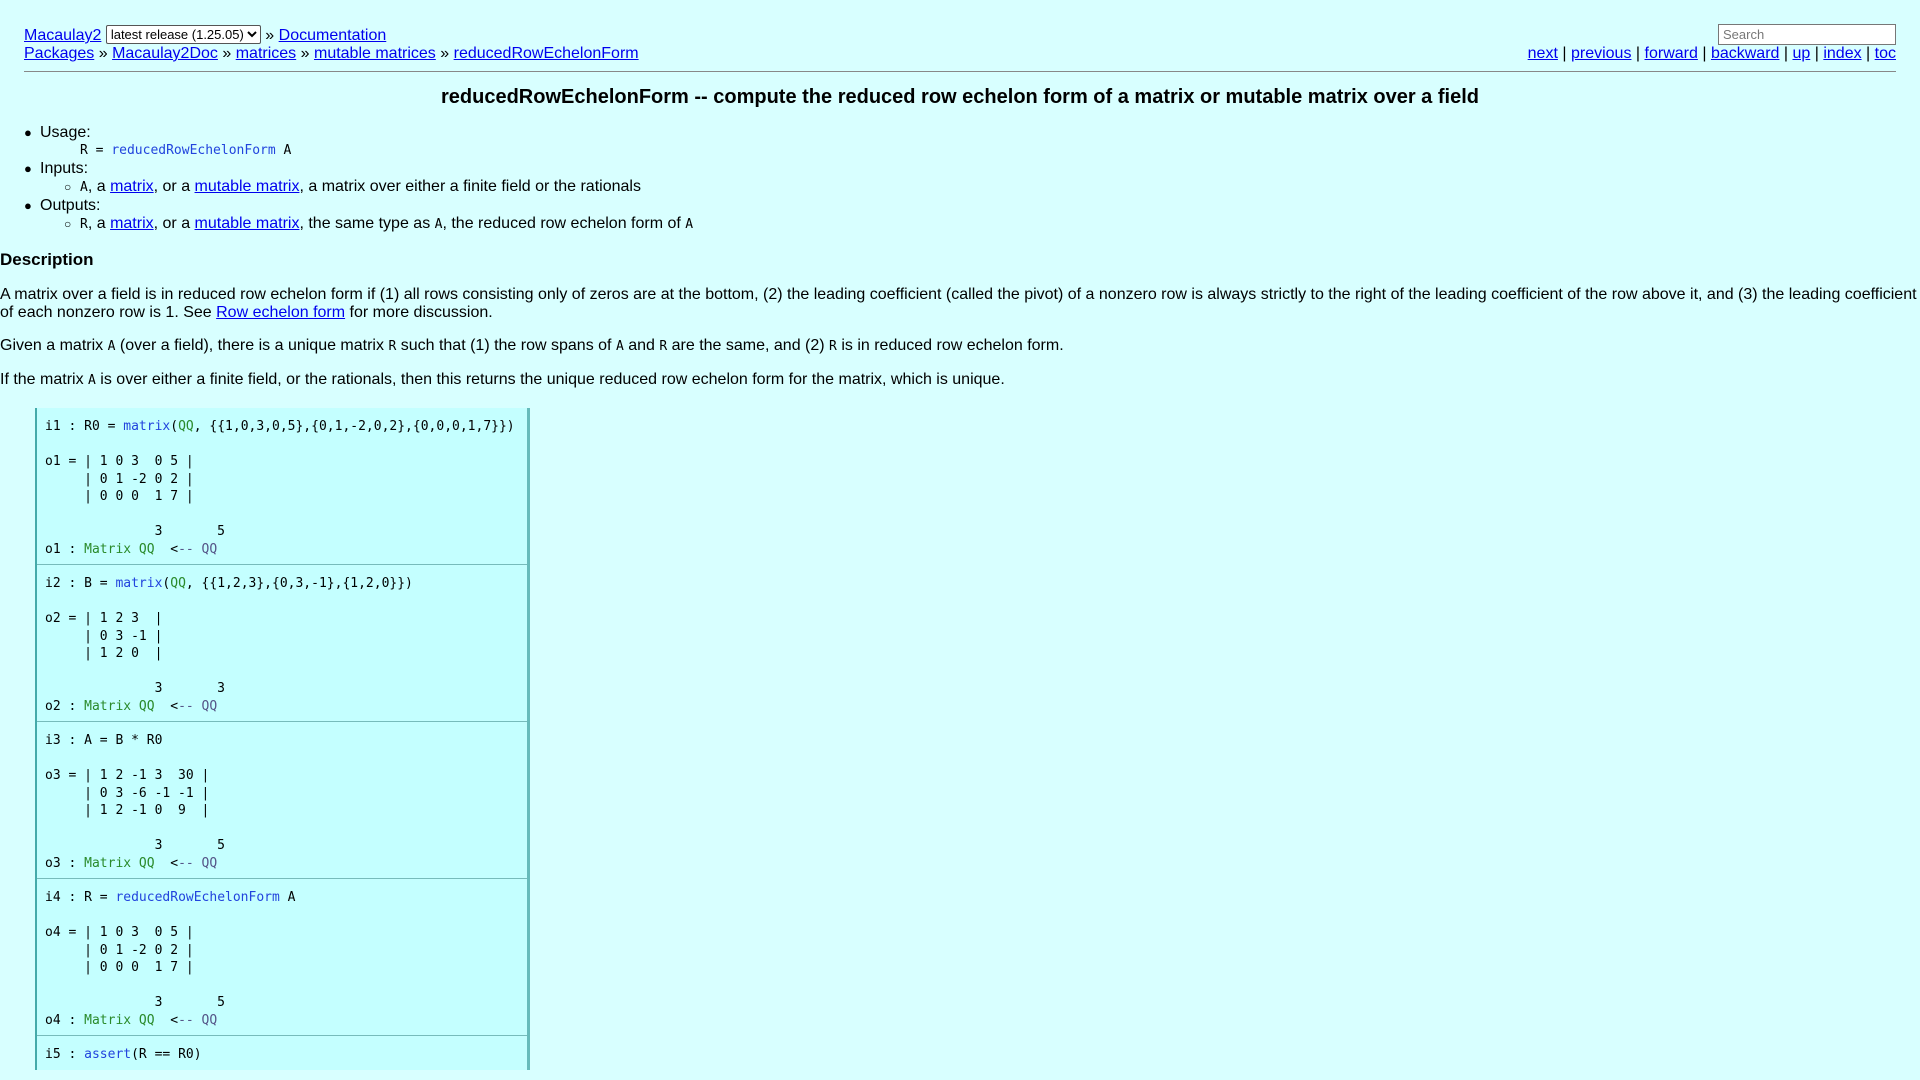 This screenshot has height=1080, width=1920. Describe the element at coordinates (135, 653) in the screenshot. I see `output-block: o2 = | 1 2 3 | | 0 3 -1 | | 1 2 0 | 3 3` at that location.